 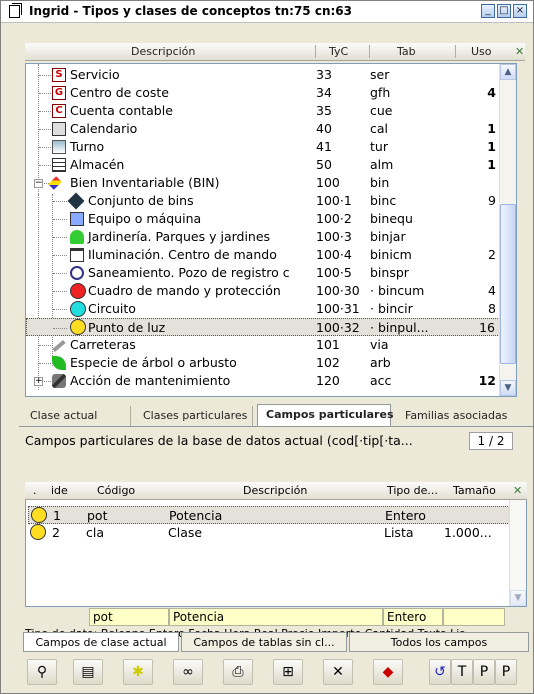 What do you see at coordinates (38, 183) in the screenshot?
I see `collapse-toggle: −` at bounding box center [38, 183].